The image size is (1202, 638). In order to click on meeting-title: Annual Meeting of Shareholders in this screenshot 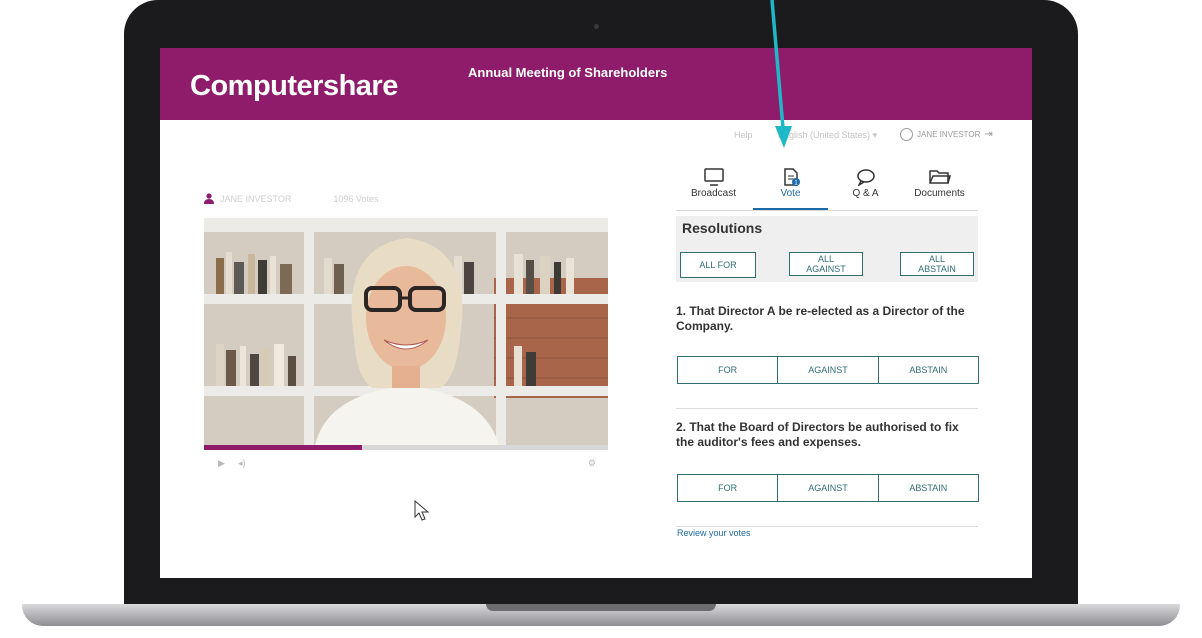, I will do `click(568, 72)`.